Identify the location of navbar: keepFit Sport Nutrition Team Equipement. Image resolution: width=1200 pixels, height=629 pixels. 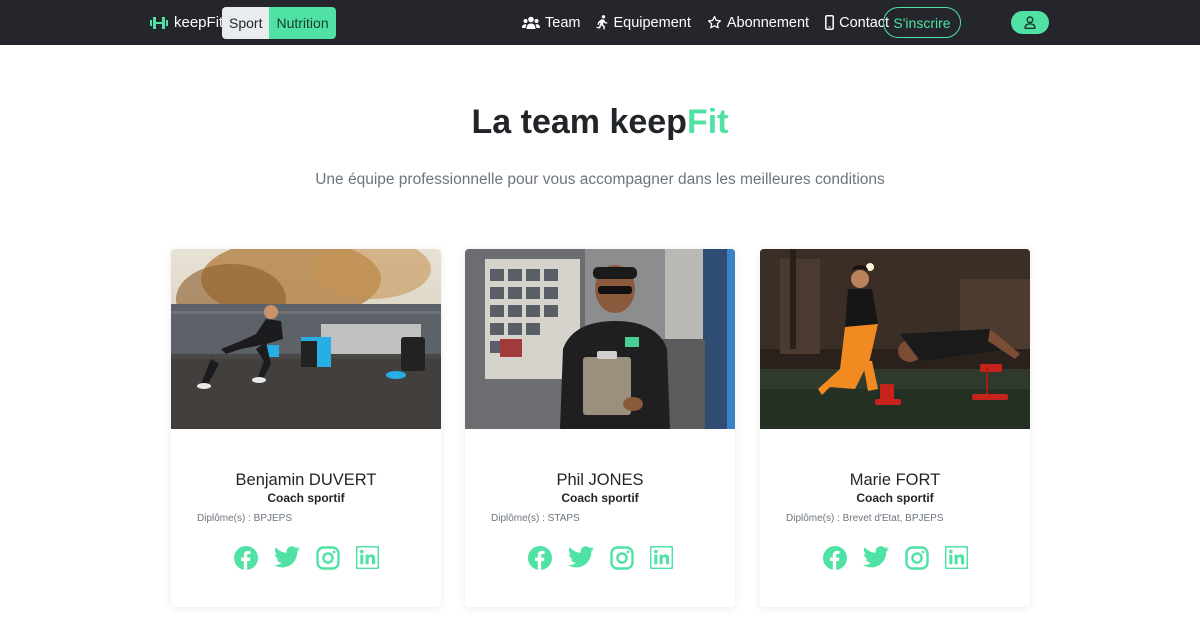
(600, 22).